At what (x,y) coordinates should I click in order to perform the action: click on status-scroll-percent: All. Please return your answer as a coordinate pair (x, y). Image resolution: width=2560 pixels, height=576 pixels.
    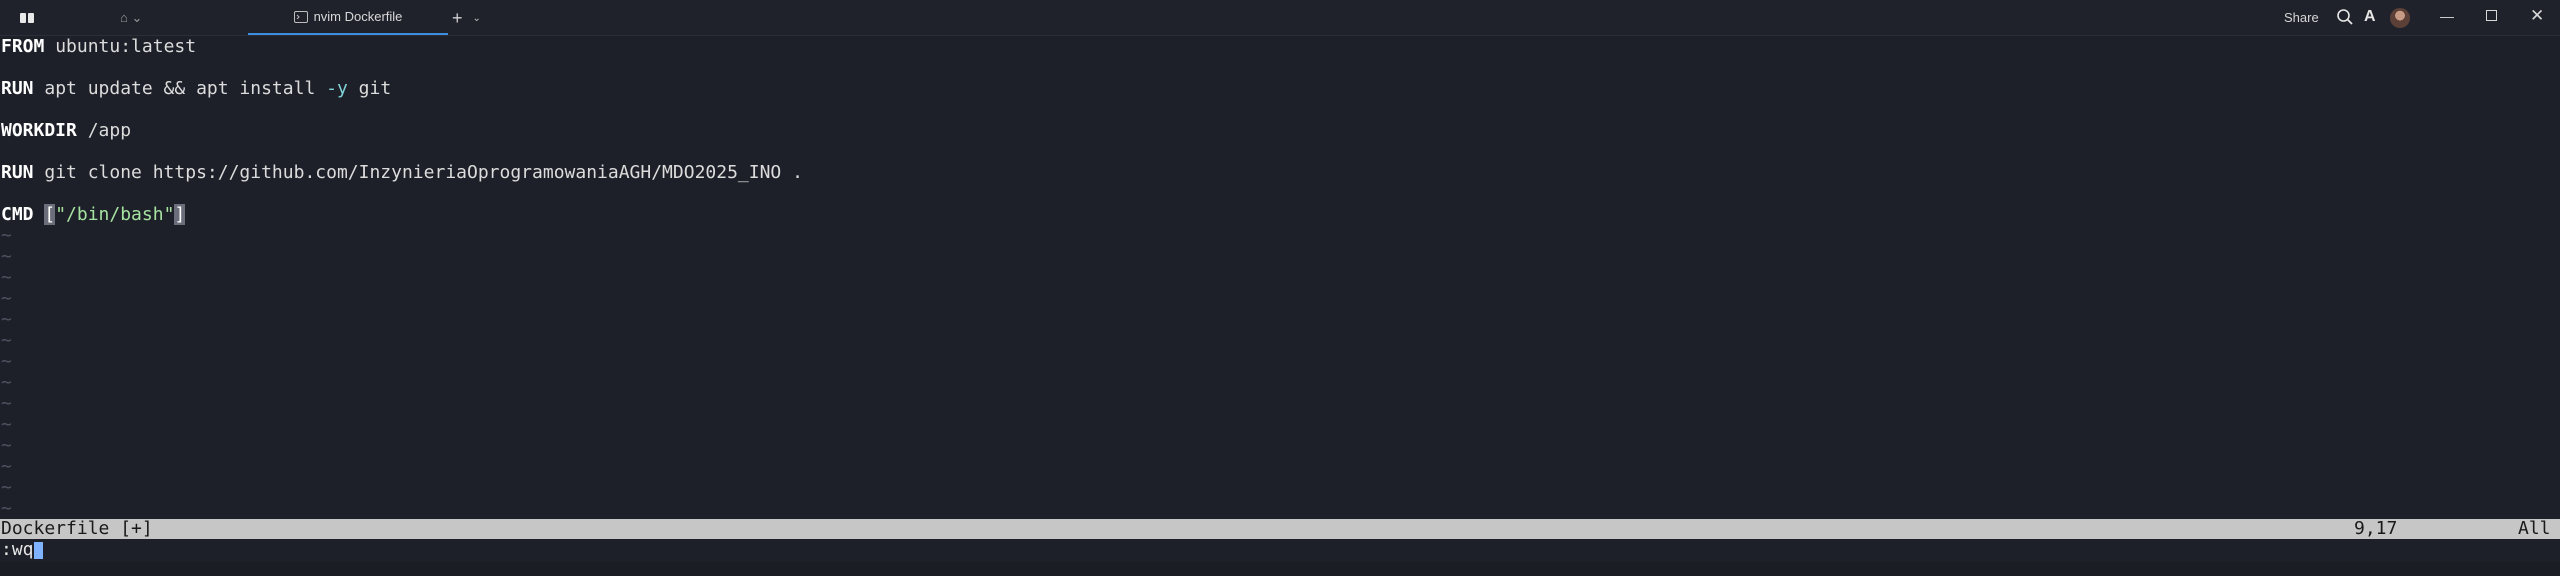
    Looking at the image, I should click on (2534, 528).